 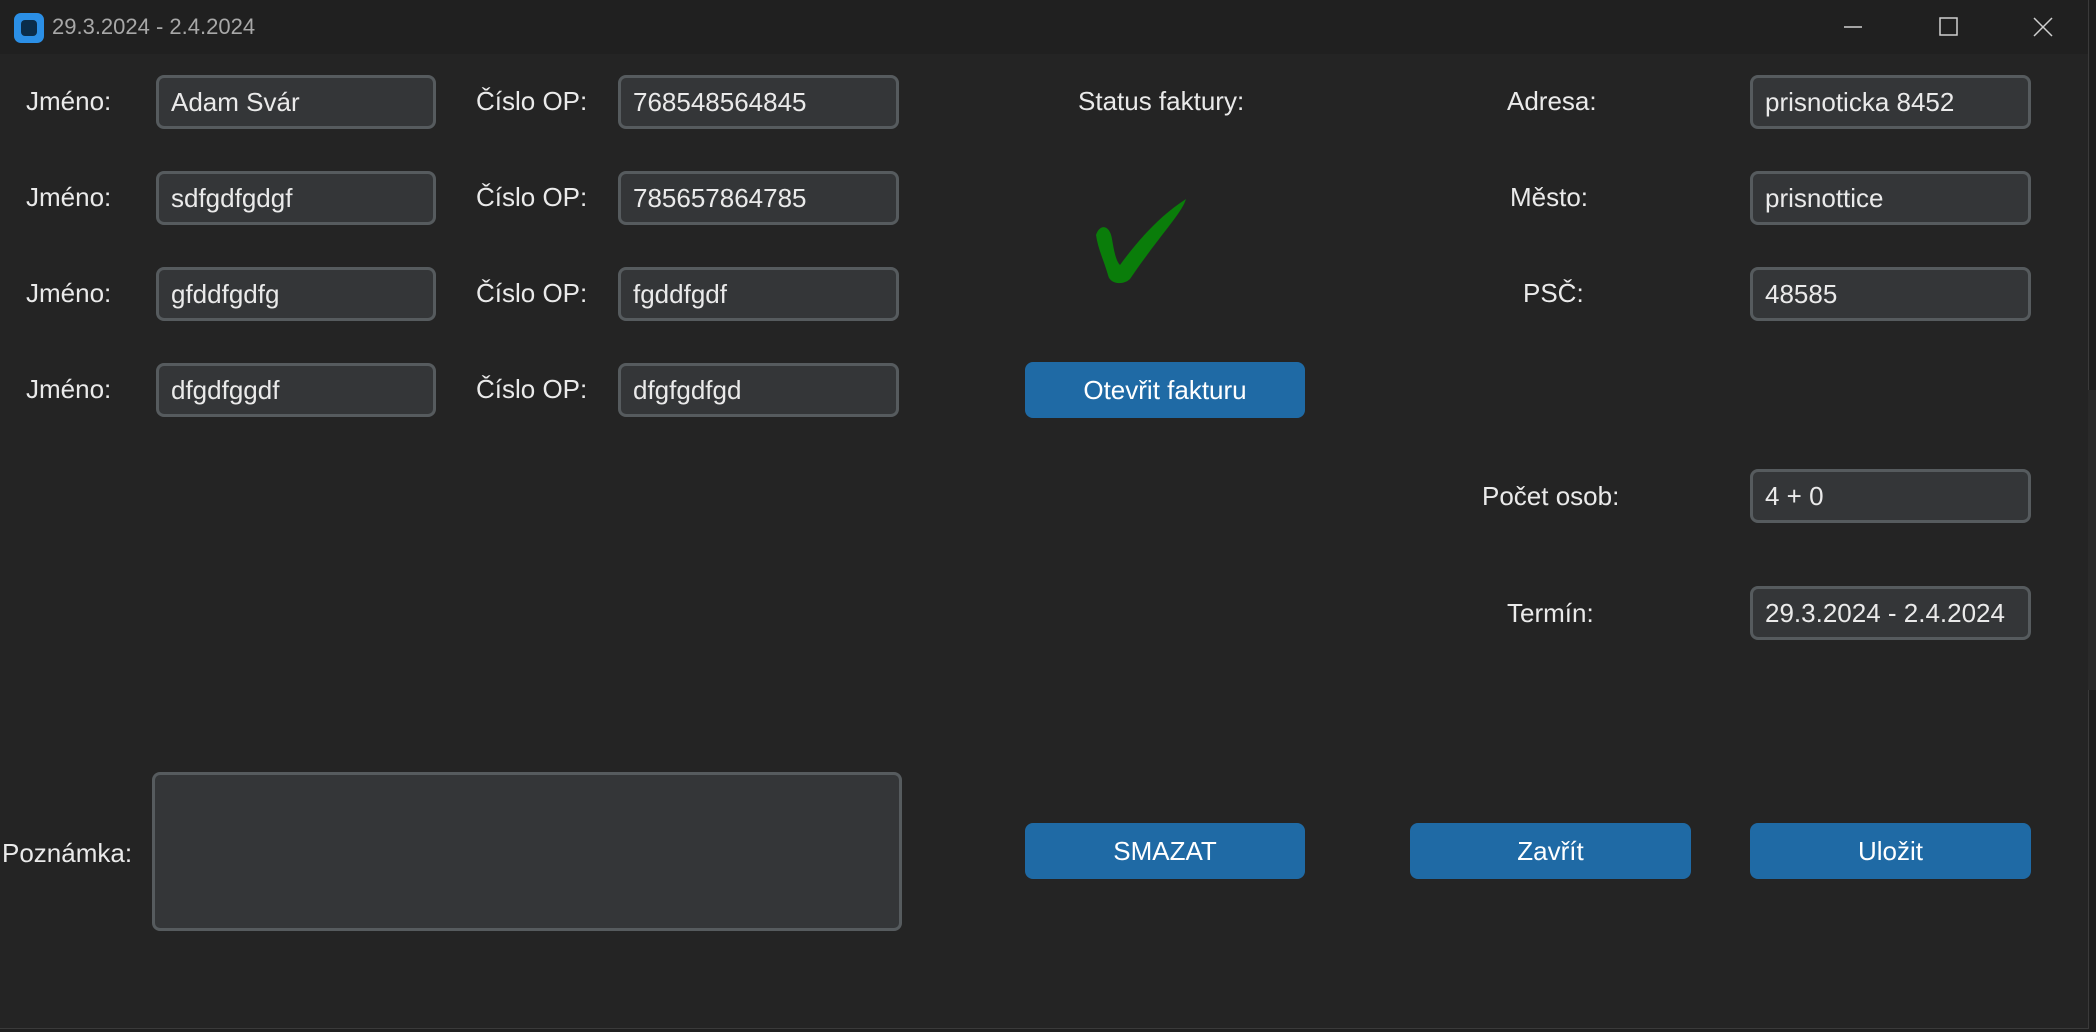 What do you see at coordinates (527, 851) in the screenshot?
I see `note-textarea` at bounding box center [527, 851].